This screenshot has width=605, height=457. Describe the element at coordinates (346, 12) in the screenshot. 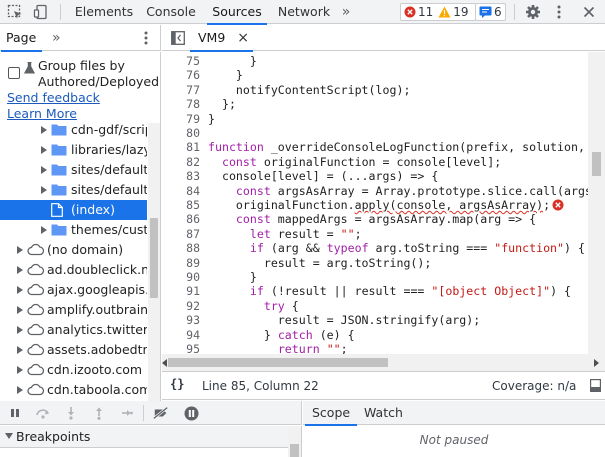

I see `more-tabs-icon: »` at that location.